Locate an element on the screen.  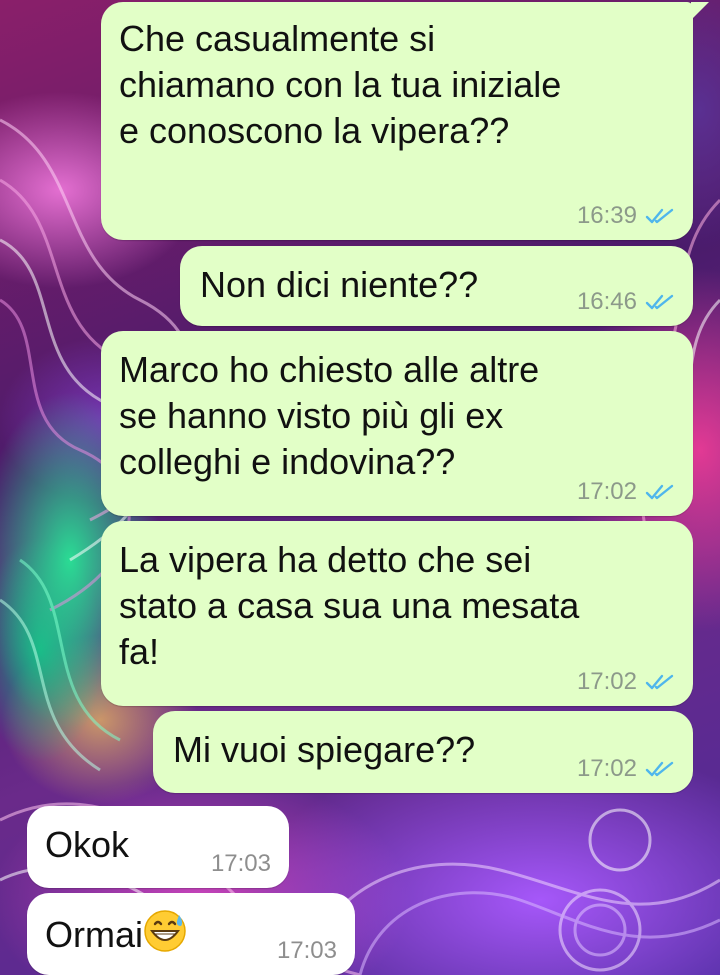
message-bubble-outgoing: Non dici niente?? 16:46 is located at coordinates (436, 286).